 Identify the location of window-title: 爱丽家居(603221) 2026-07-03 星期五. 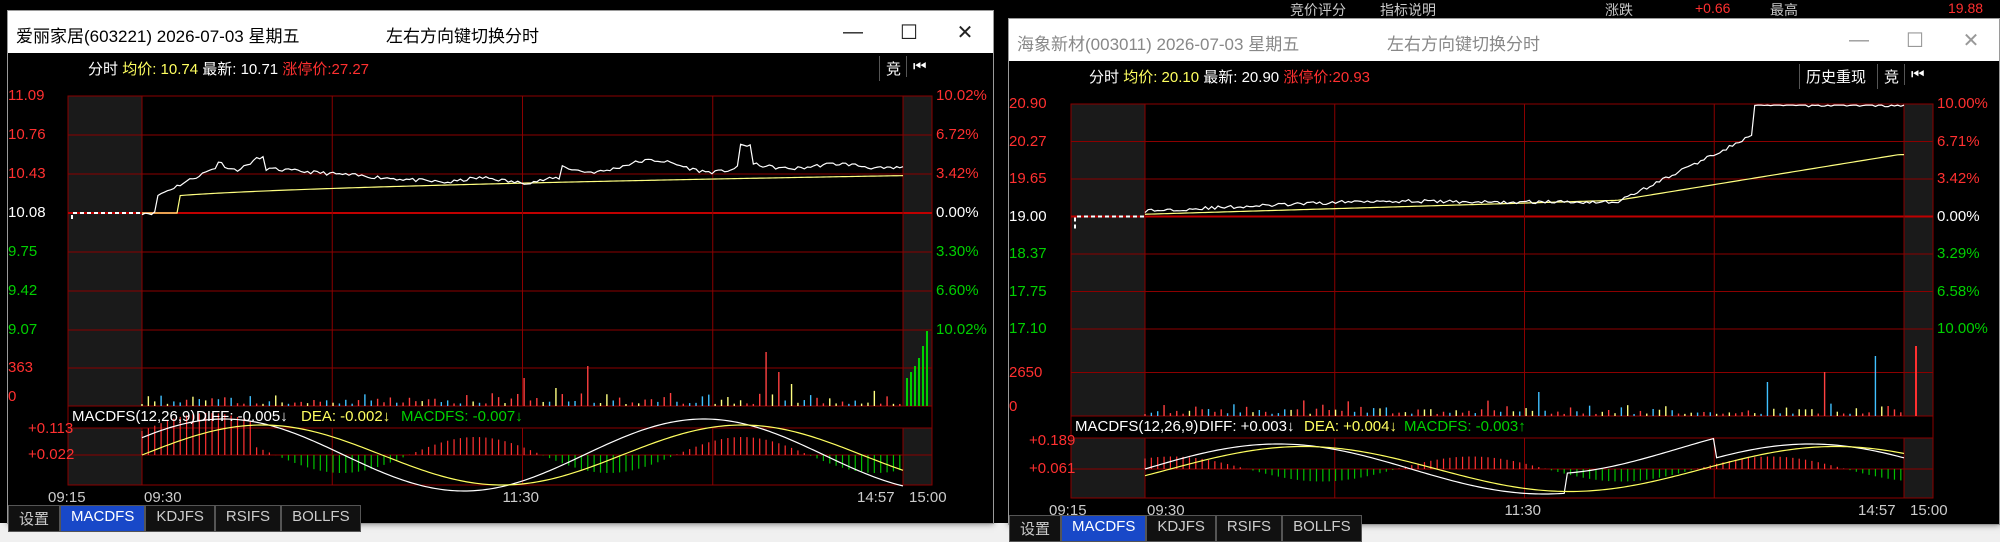
(158, 36).